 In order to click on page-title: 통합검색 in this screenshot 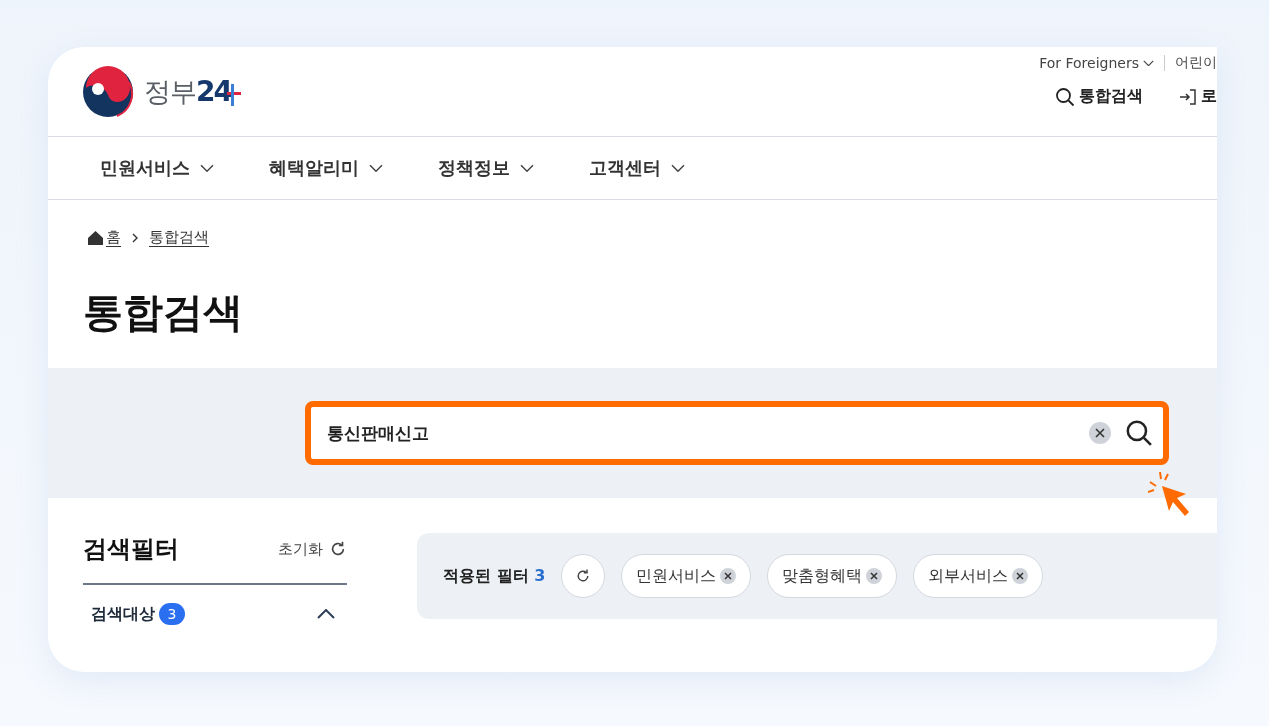, I will do `click(163, 312)`.